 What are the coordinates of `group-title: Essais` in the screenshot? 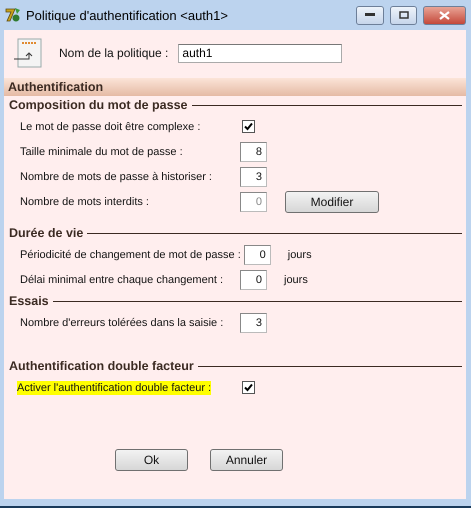 It's located at (29, 301).